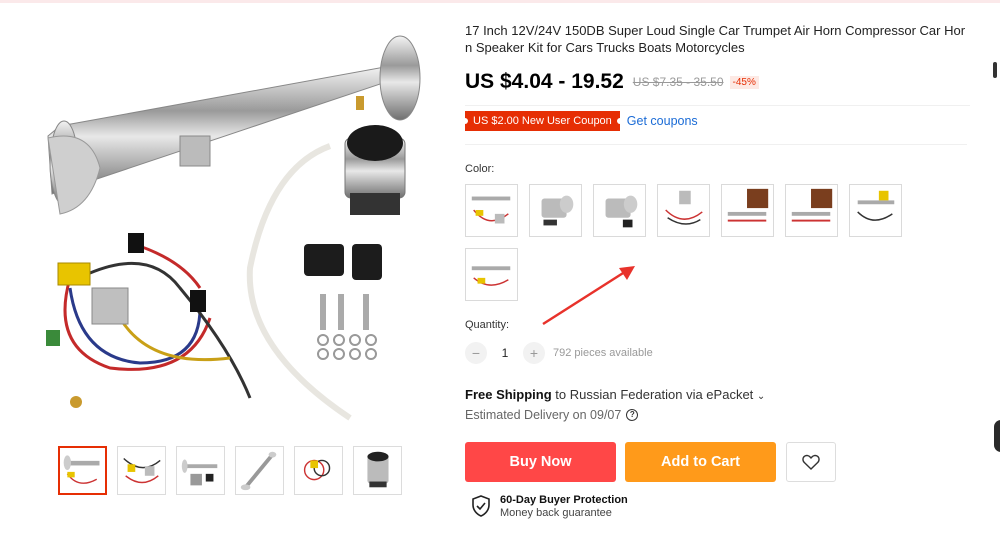 The image size is (1000, 539). I want to click on color-swatches, so click(690, 242).